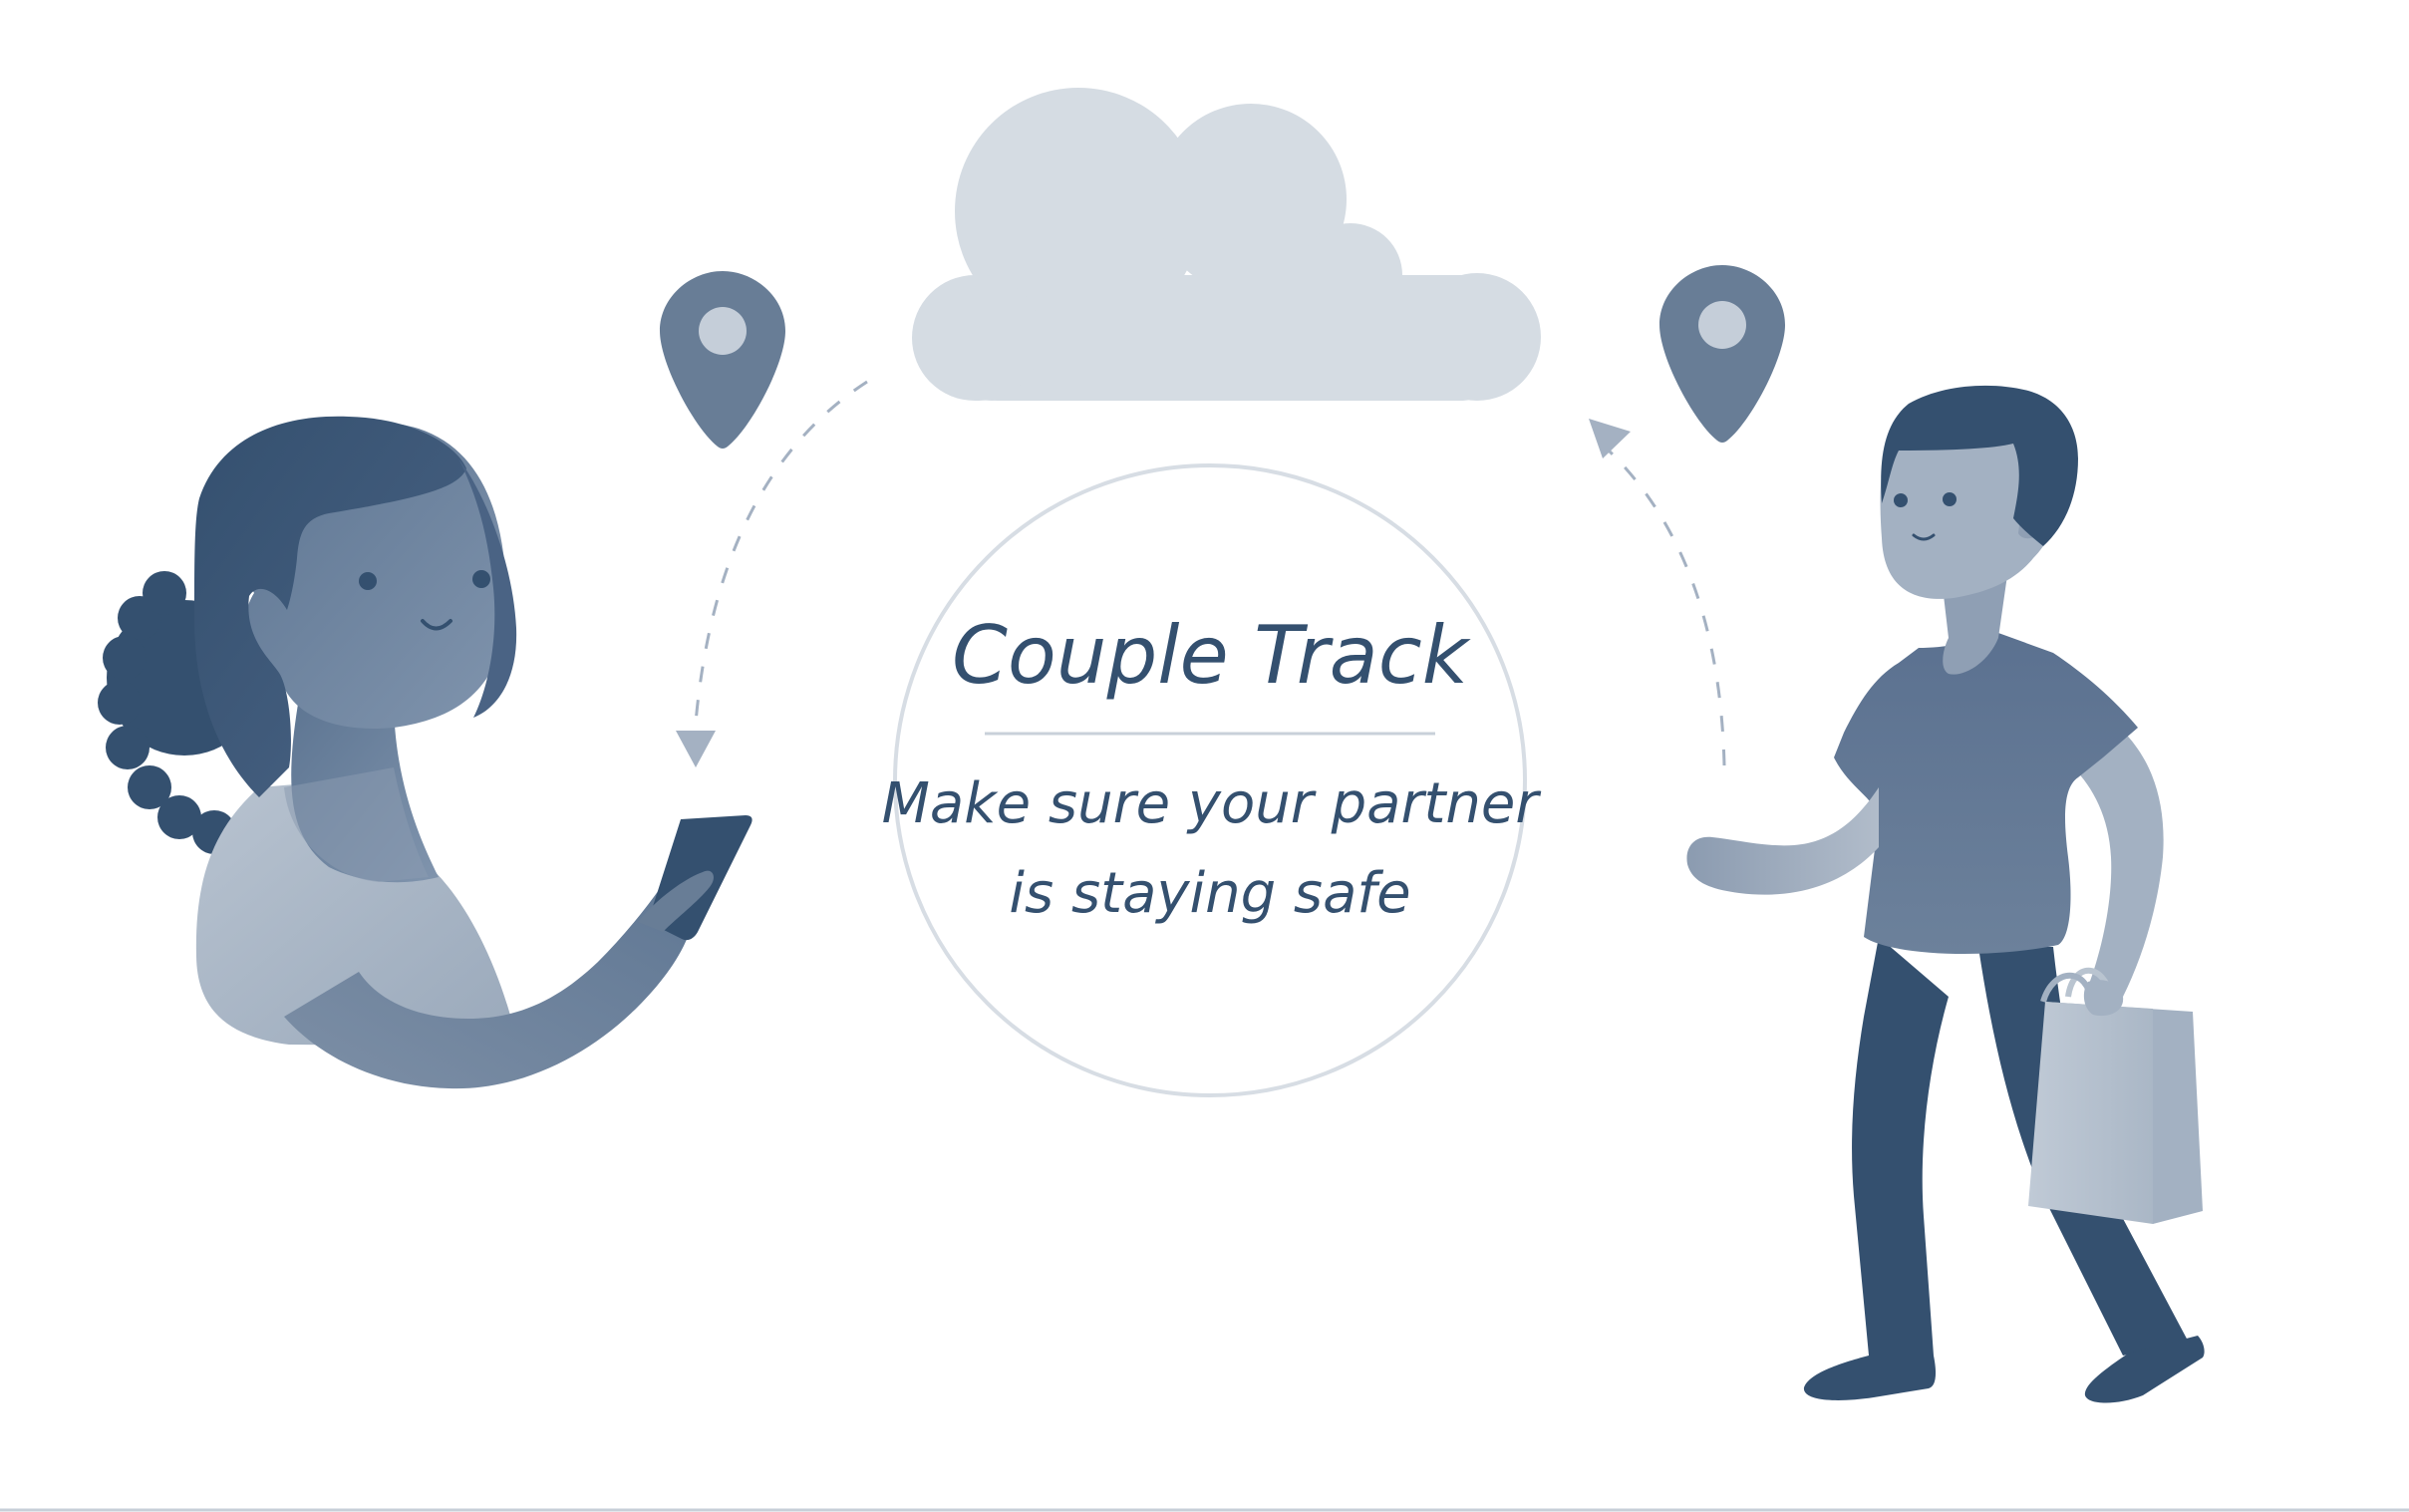 The image size is (2409, 1512). I want to click on woman-figure, so click(425, 753).